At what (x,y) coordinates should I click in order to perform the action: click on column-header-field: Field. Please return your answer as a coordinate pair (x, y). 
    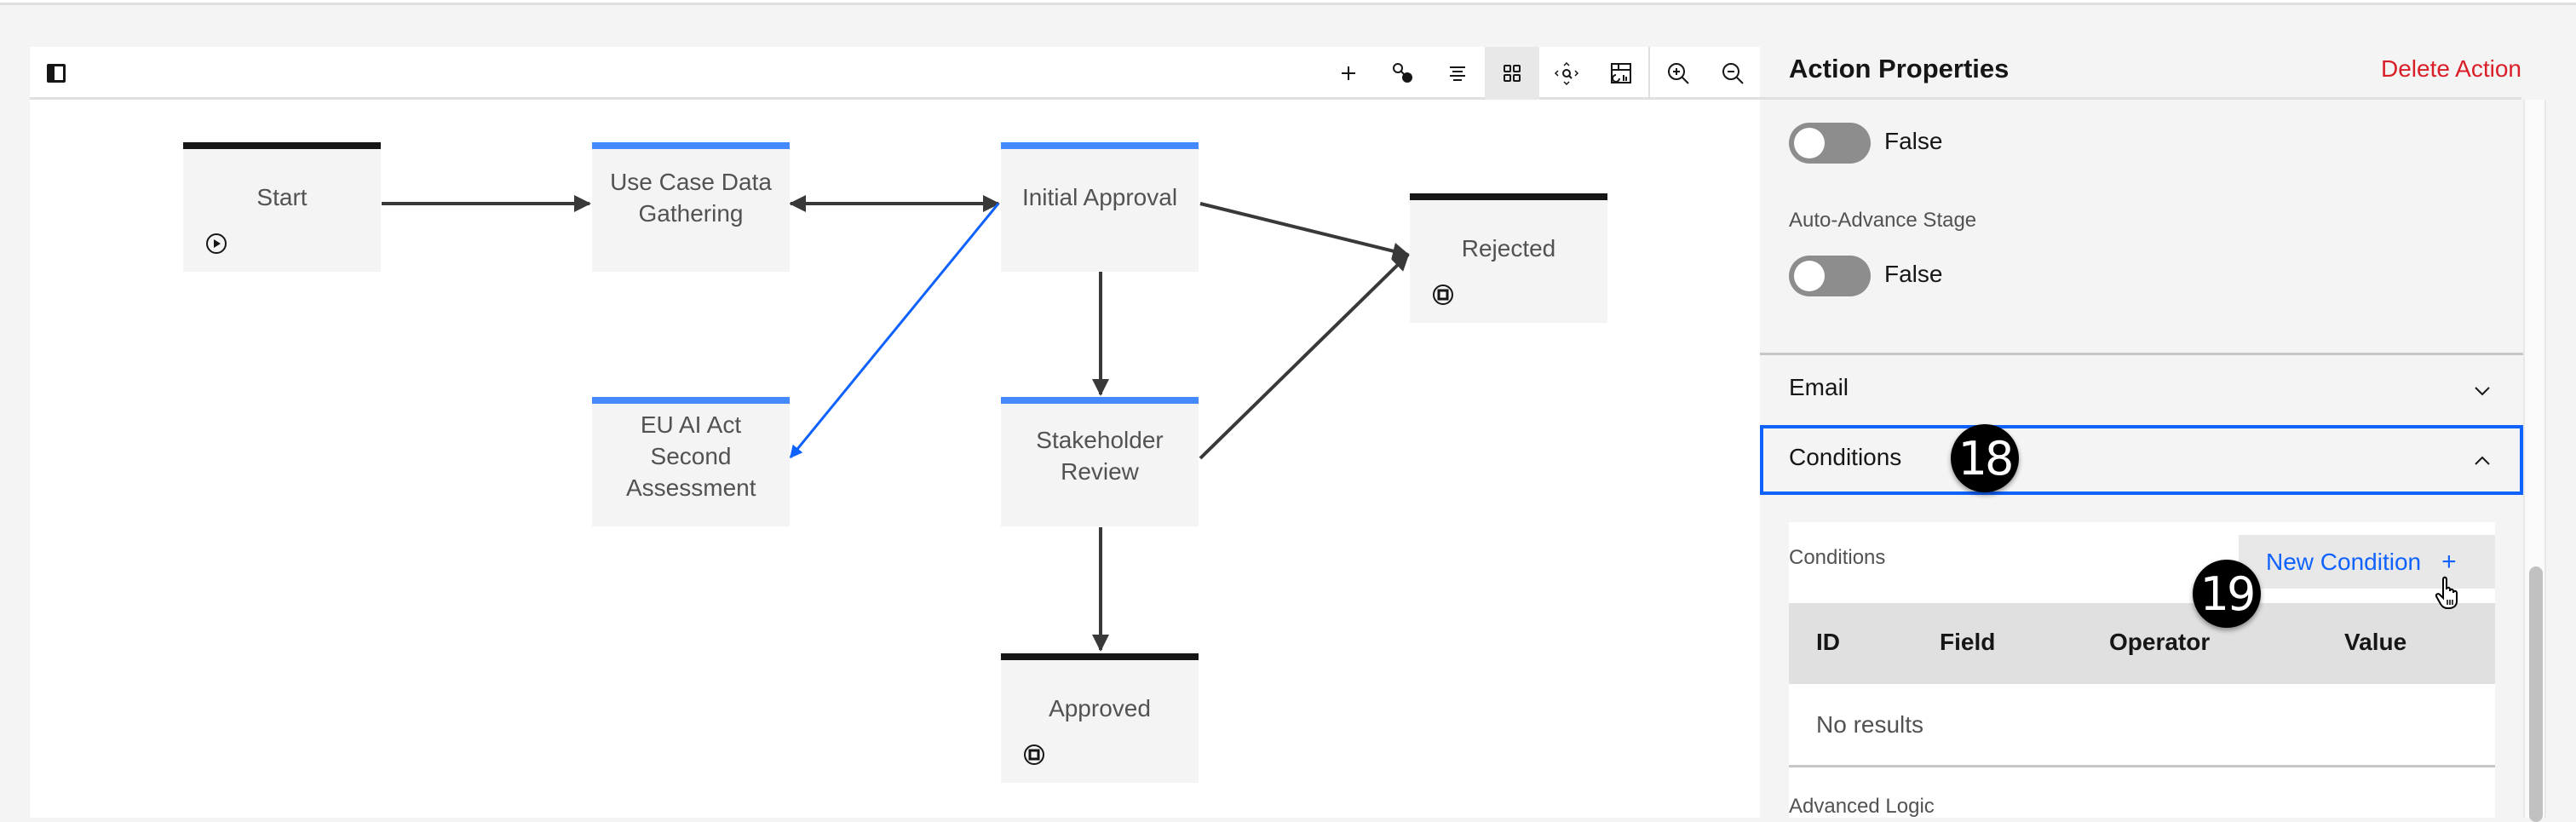
    Looking at the image, I should click on (1968, 642).